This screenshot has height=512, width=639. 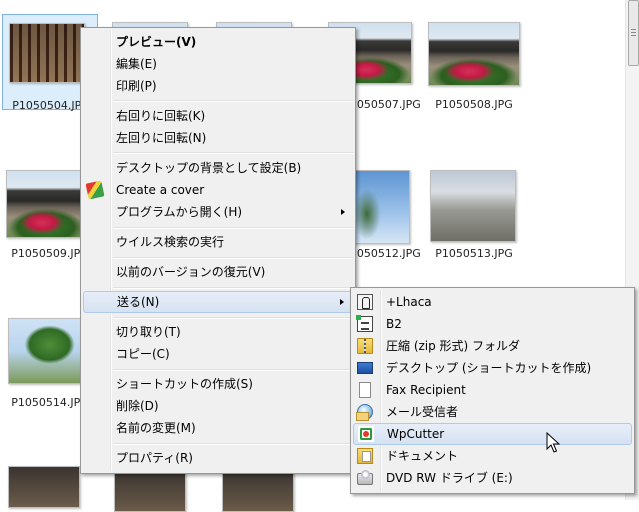 I want to click on send-to-dvd-drive: DVD RW ドライブ (E:), so click(x=492, y=478).